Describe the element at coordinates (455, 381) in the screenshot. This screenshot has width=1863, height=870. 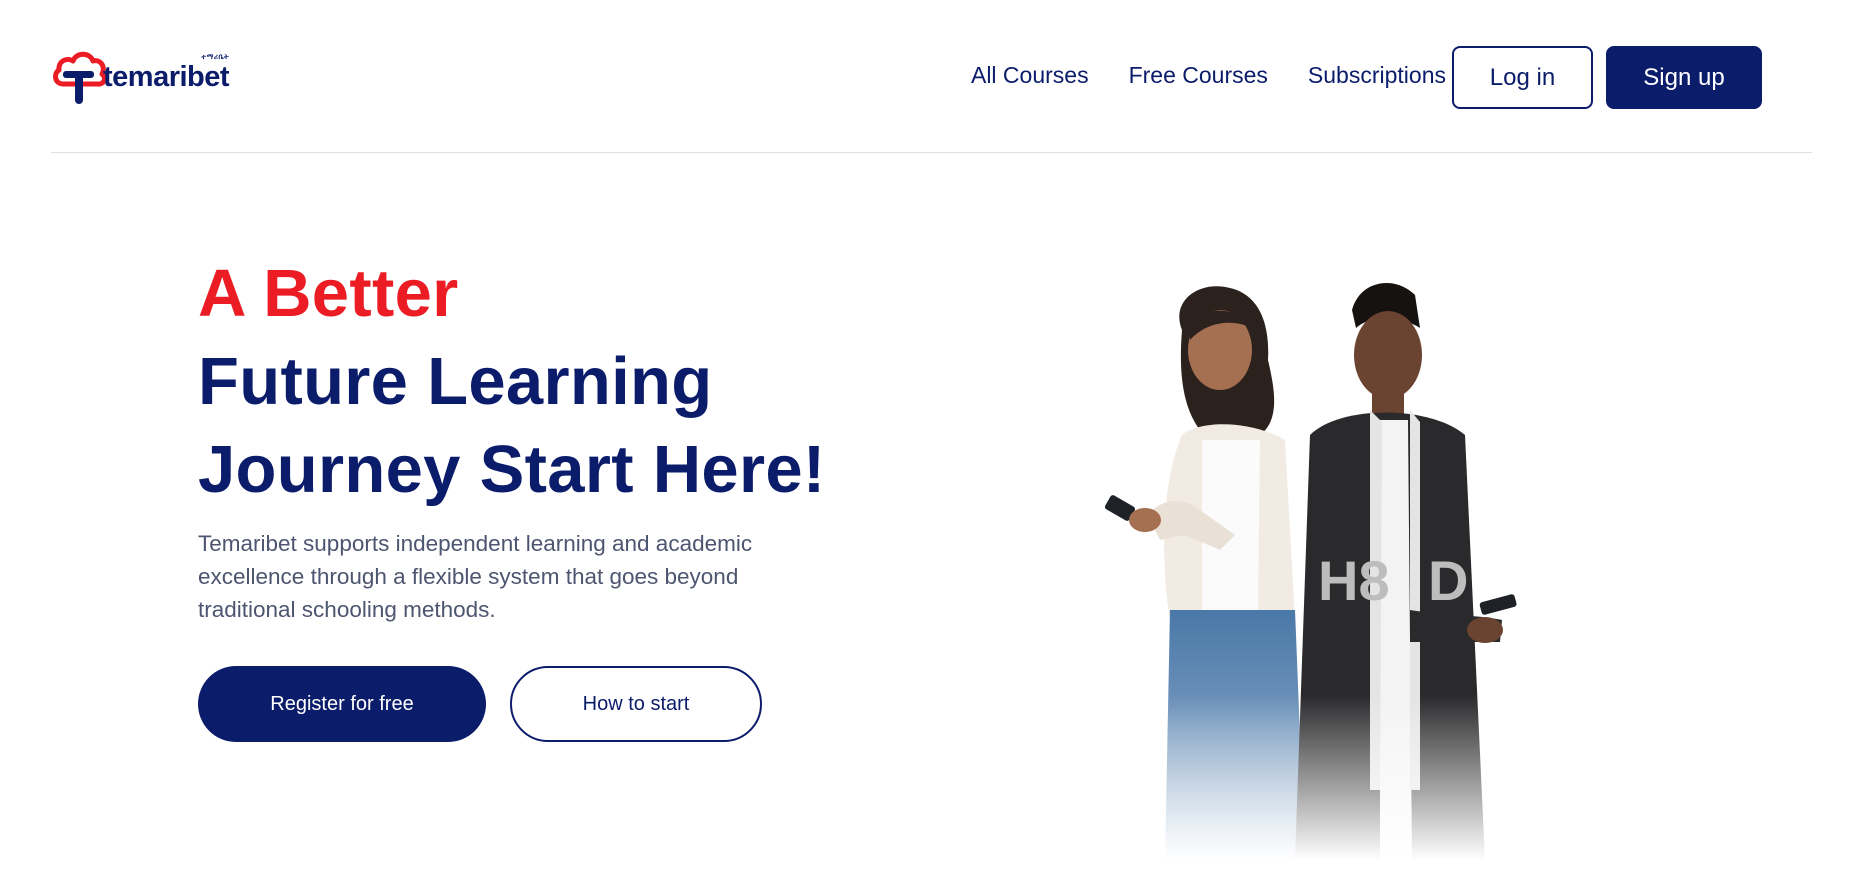
I see `hero-title-line-2: Future Learning` at that location.